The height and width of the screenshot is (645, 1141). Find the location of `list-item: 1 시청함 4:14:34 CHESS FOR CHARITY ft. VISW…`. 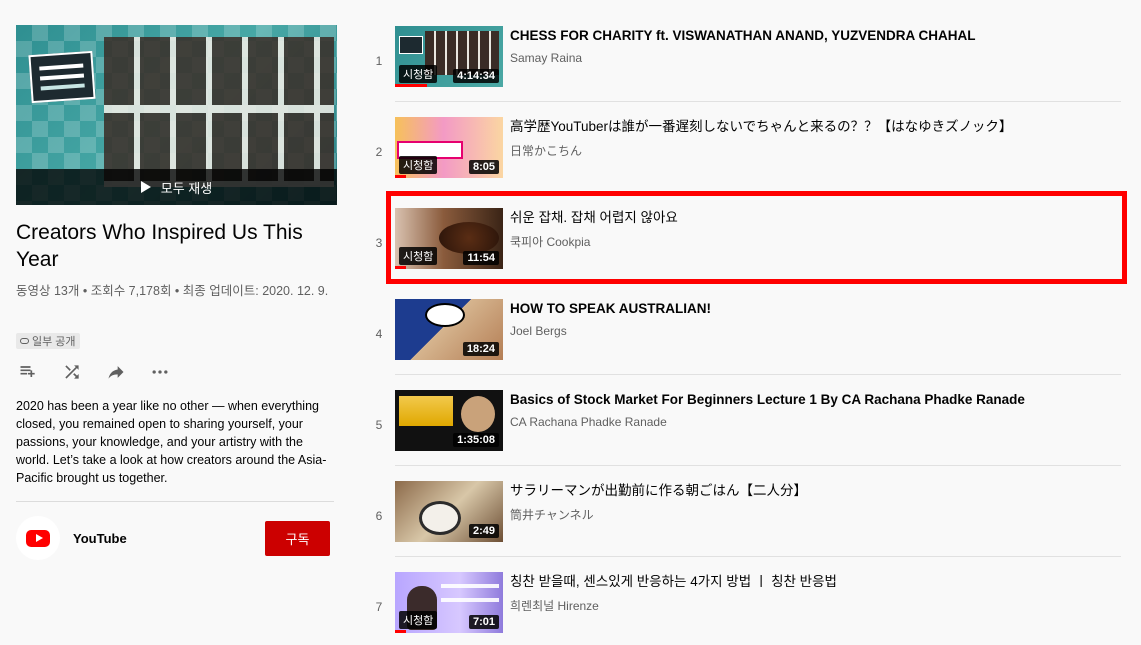

list-item: 1 시청함 4:14:34 CHESS FOR CHARITY ft. VISW… is located at coordinates (742, 71).